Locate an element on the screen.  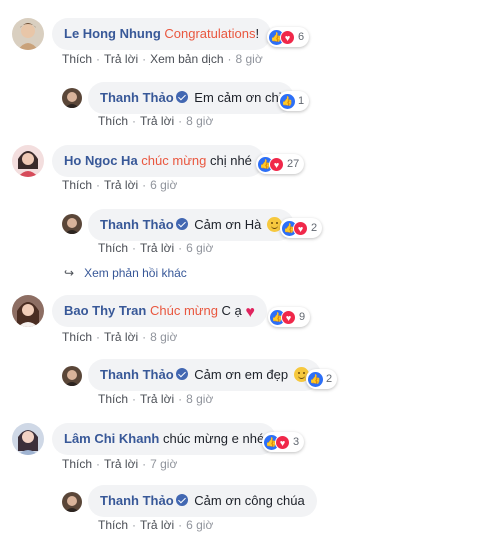
comment-bubble: Bao Thy Tran Chúc mừng C ạ ♥ is located at coordinates (159, 311).